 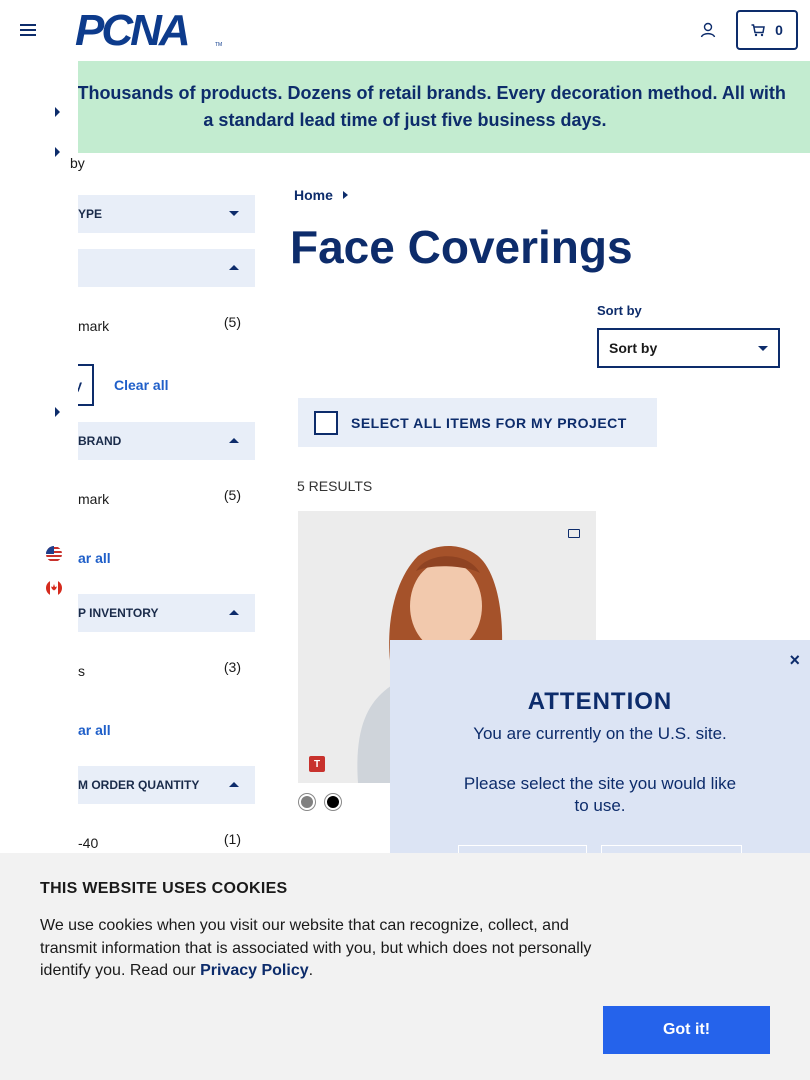 What do you see at coordinates (461, 247) in the screenshot?
I see `page-title: Face Coverings` at bounding box center [461, 247].